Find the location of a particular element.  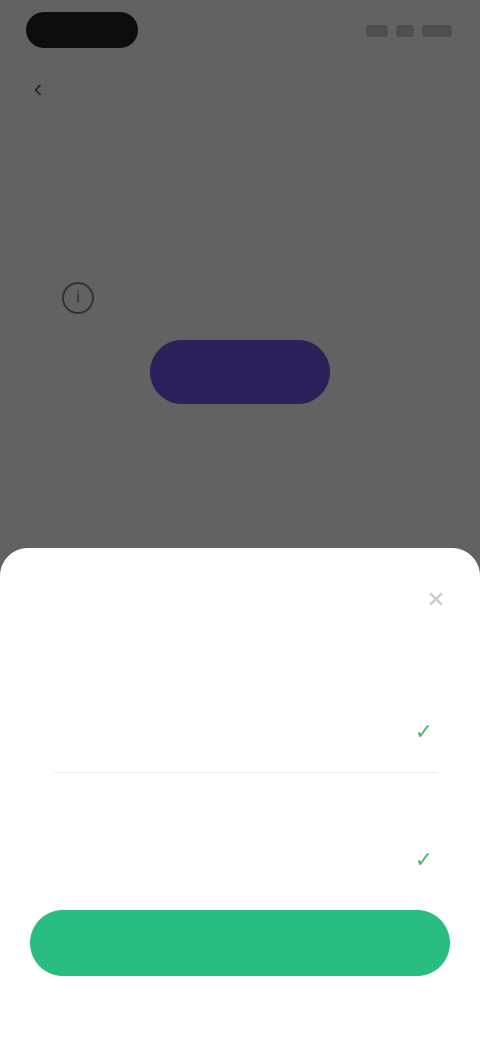

field-divider is located at coordinates (246, 772).